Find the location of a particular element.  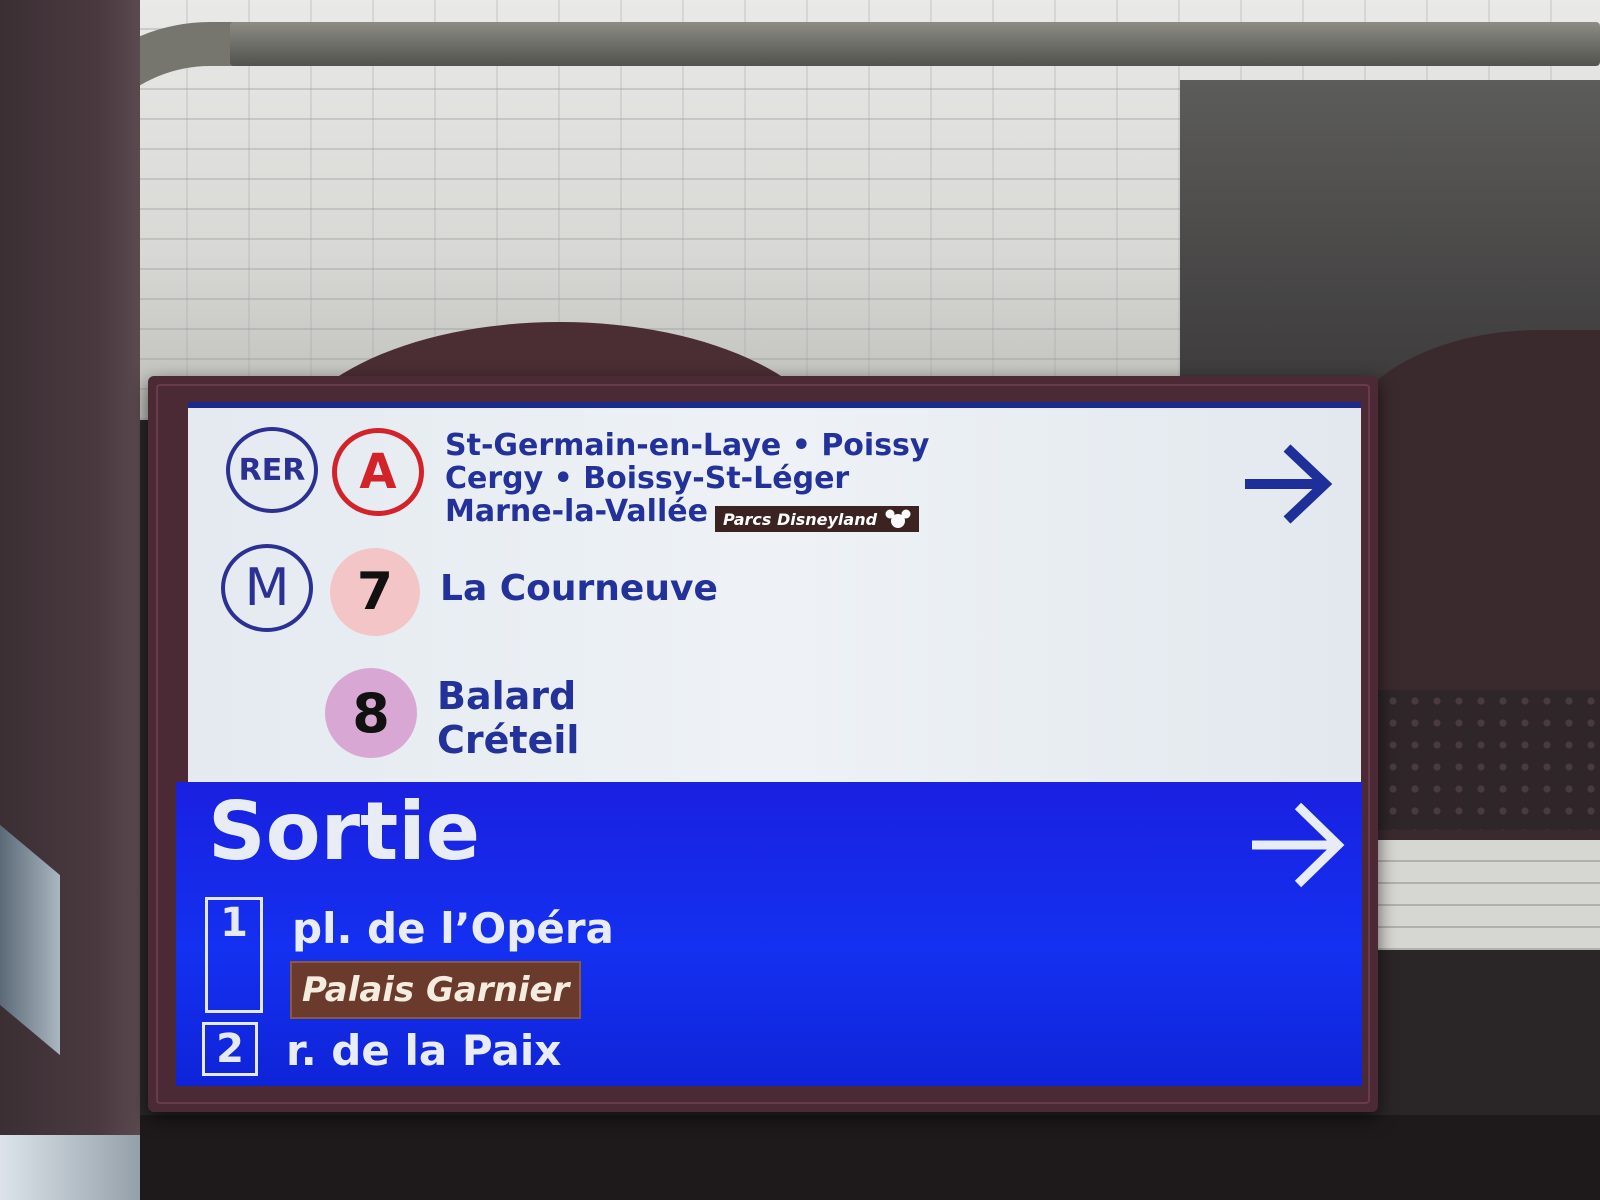

exit-label: pl. de l’Opéra is located at coordinates (453, 928).